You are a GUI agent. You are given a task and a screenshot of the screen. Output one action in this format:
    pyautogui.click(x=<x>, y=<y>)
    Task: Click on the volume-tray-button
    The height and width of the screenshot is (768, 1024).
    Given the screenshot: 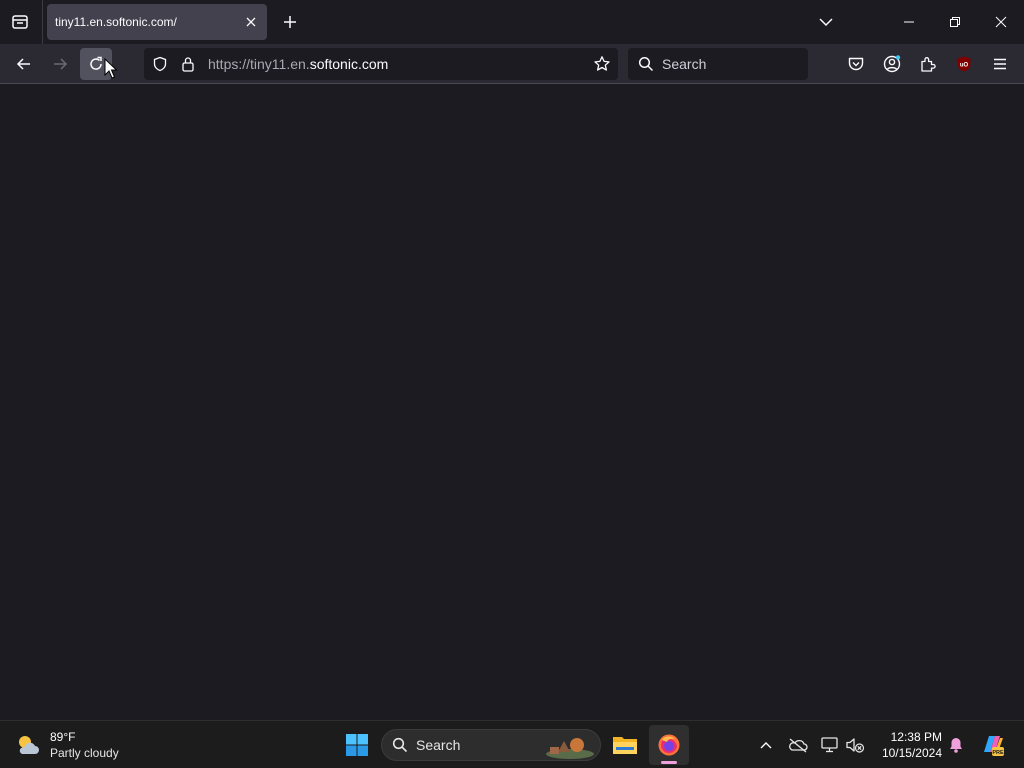 What is the action you would take?
    pyautogui.click(x=855, y=745)
    